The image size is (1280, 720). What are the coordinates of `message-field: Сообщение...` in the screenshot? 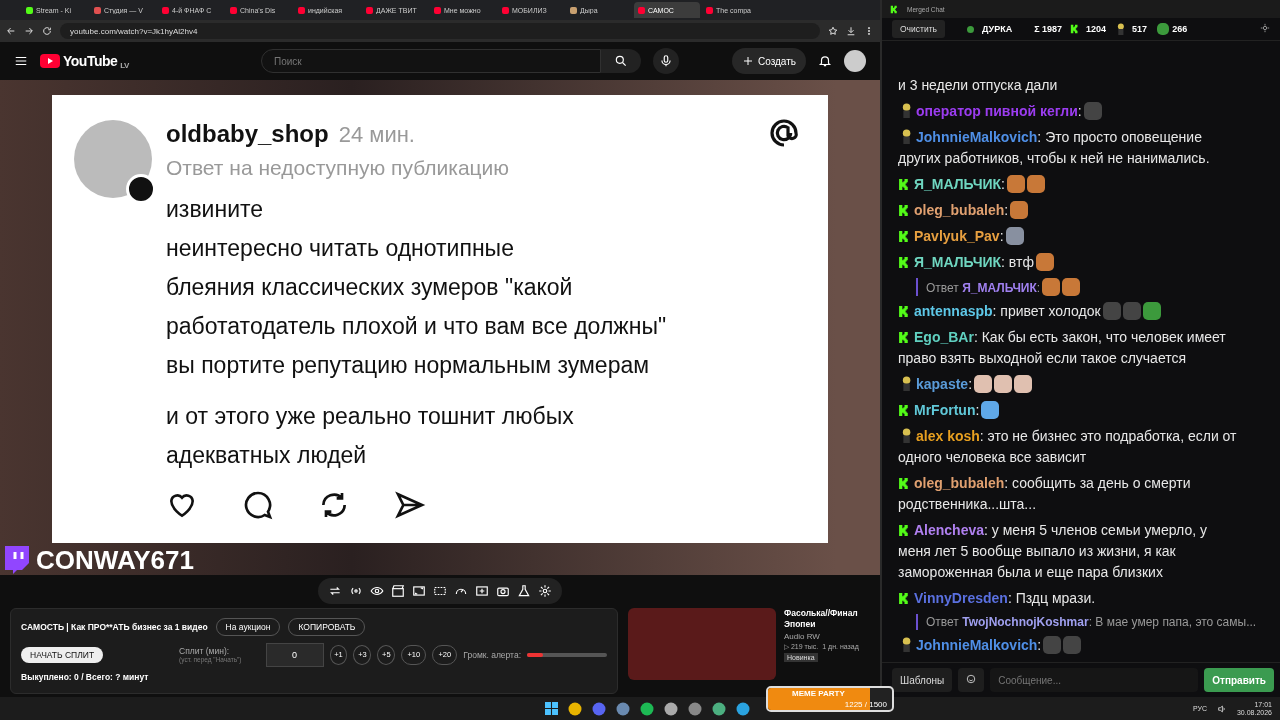 It's located at (1094, 680).